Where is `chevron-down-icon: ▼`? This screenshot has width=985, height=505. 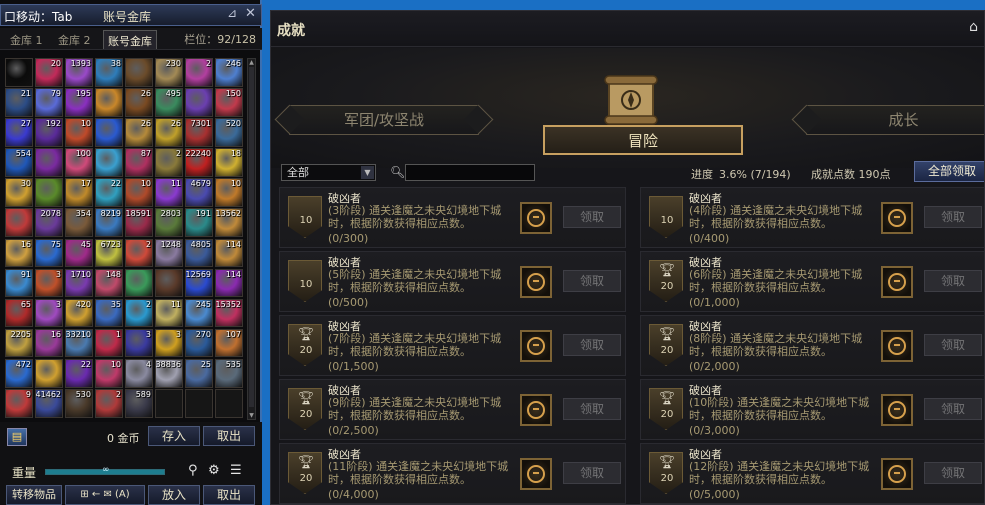 chevron-down-icon: ▼ is located at coordinates (367, 172).